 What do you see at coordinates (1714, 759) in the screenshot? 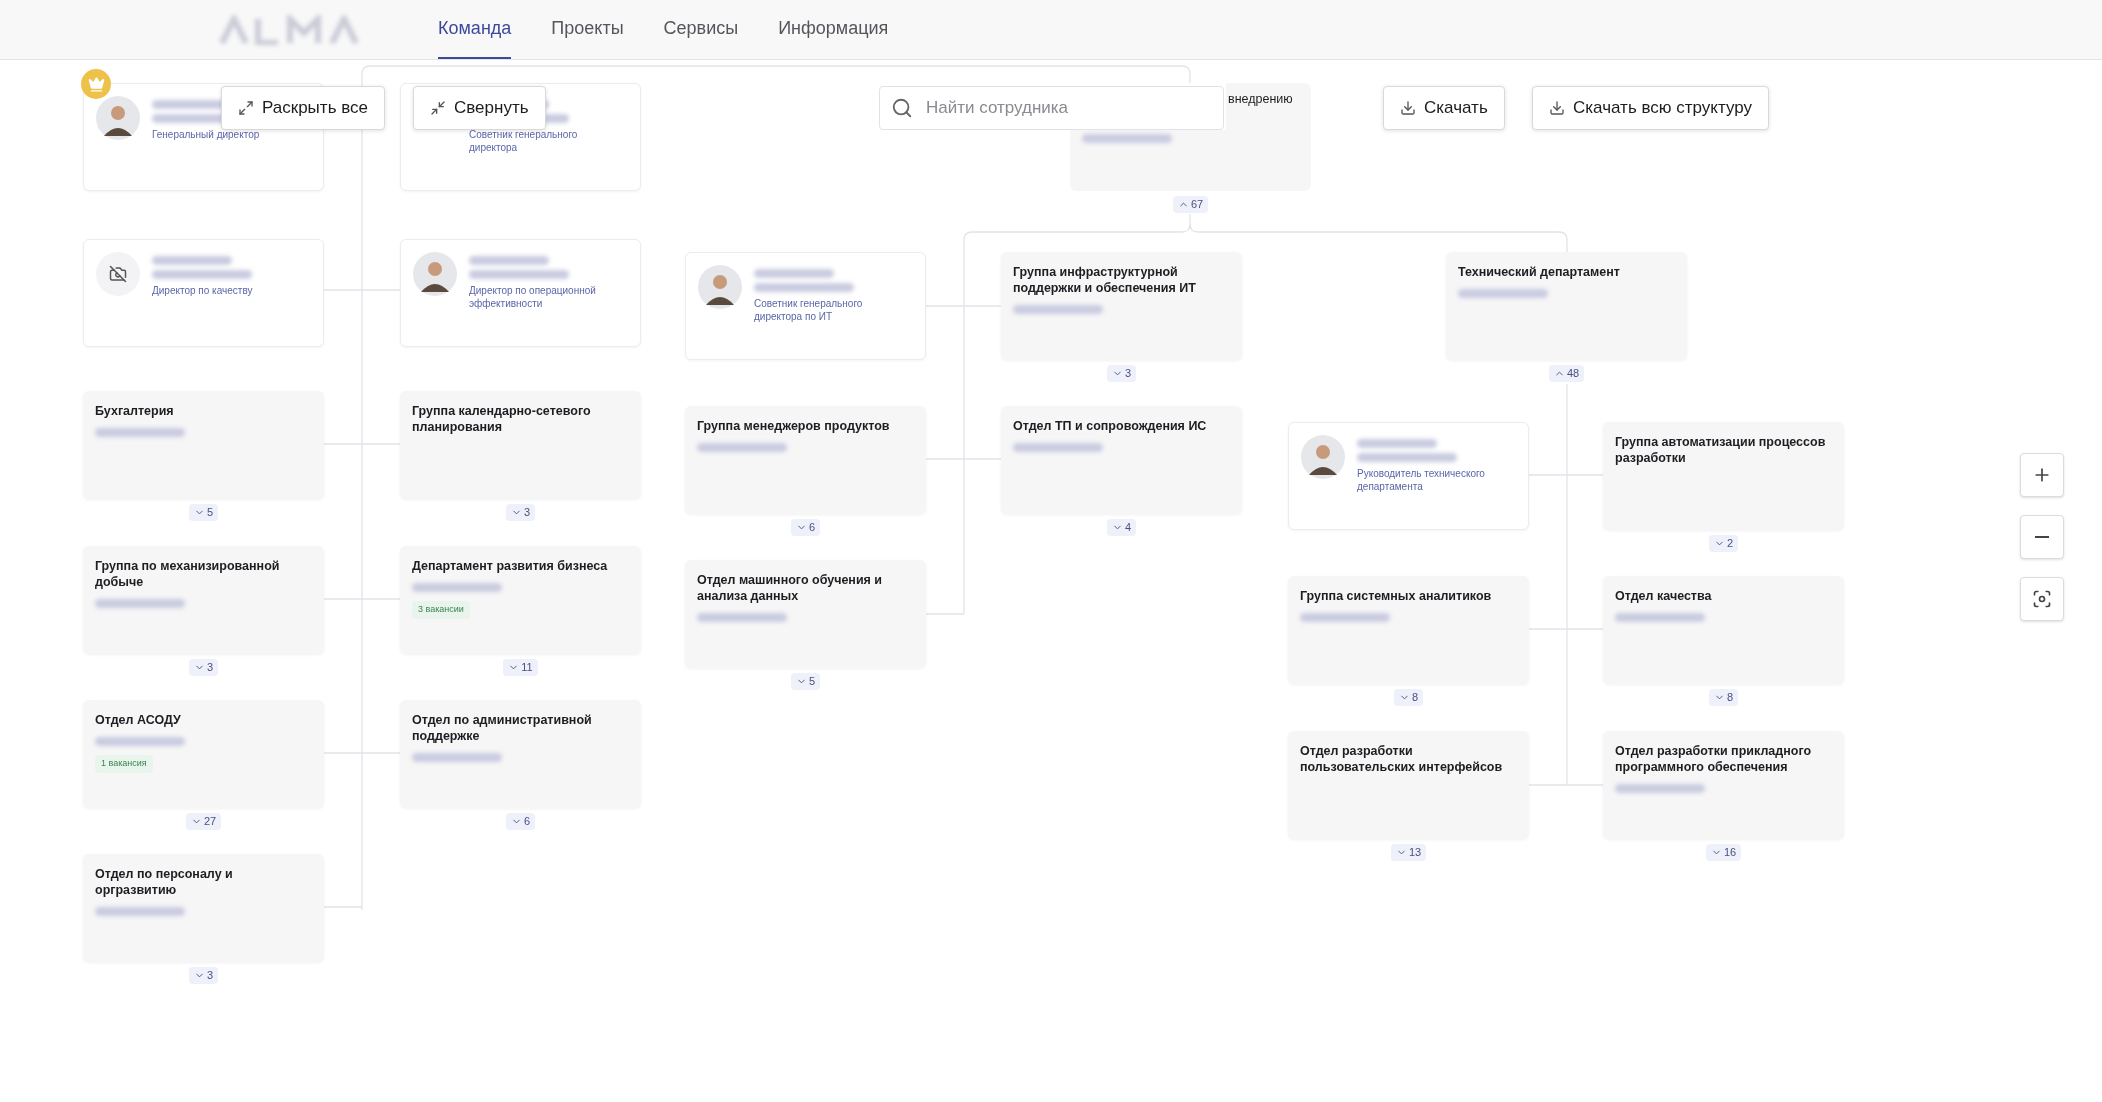
I see `department-title: Отдел разработки прикладного программного обеспечения` at bounding box center [1714, 759].